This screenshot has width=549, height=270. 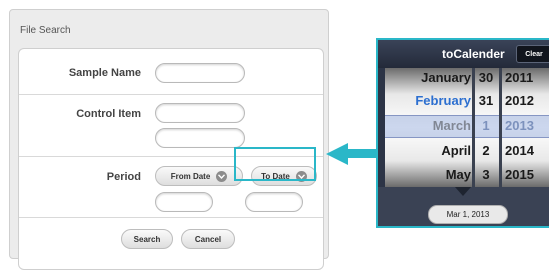 I want to click on wheel-day: 31, so click(x=486, y=100).